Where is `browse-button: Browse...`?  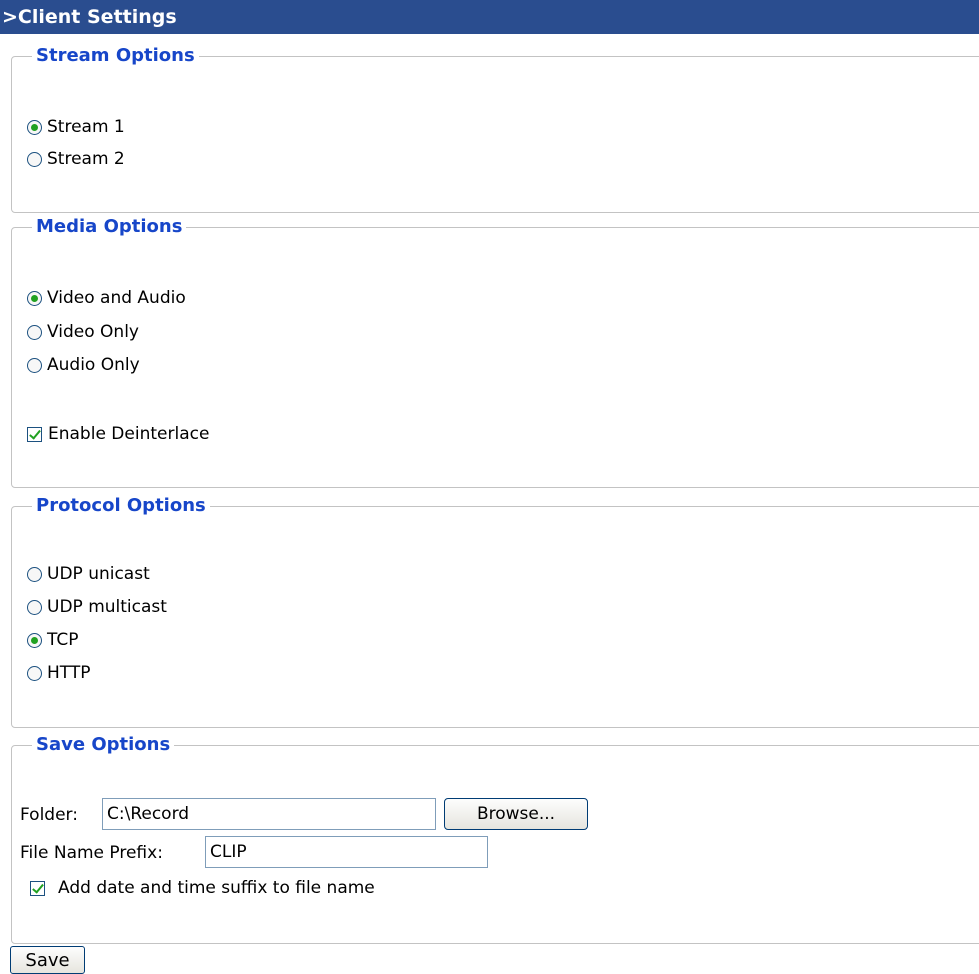 browse-button: Browse... is located at coordinates (516, 814).